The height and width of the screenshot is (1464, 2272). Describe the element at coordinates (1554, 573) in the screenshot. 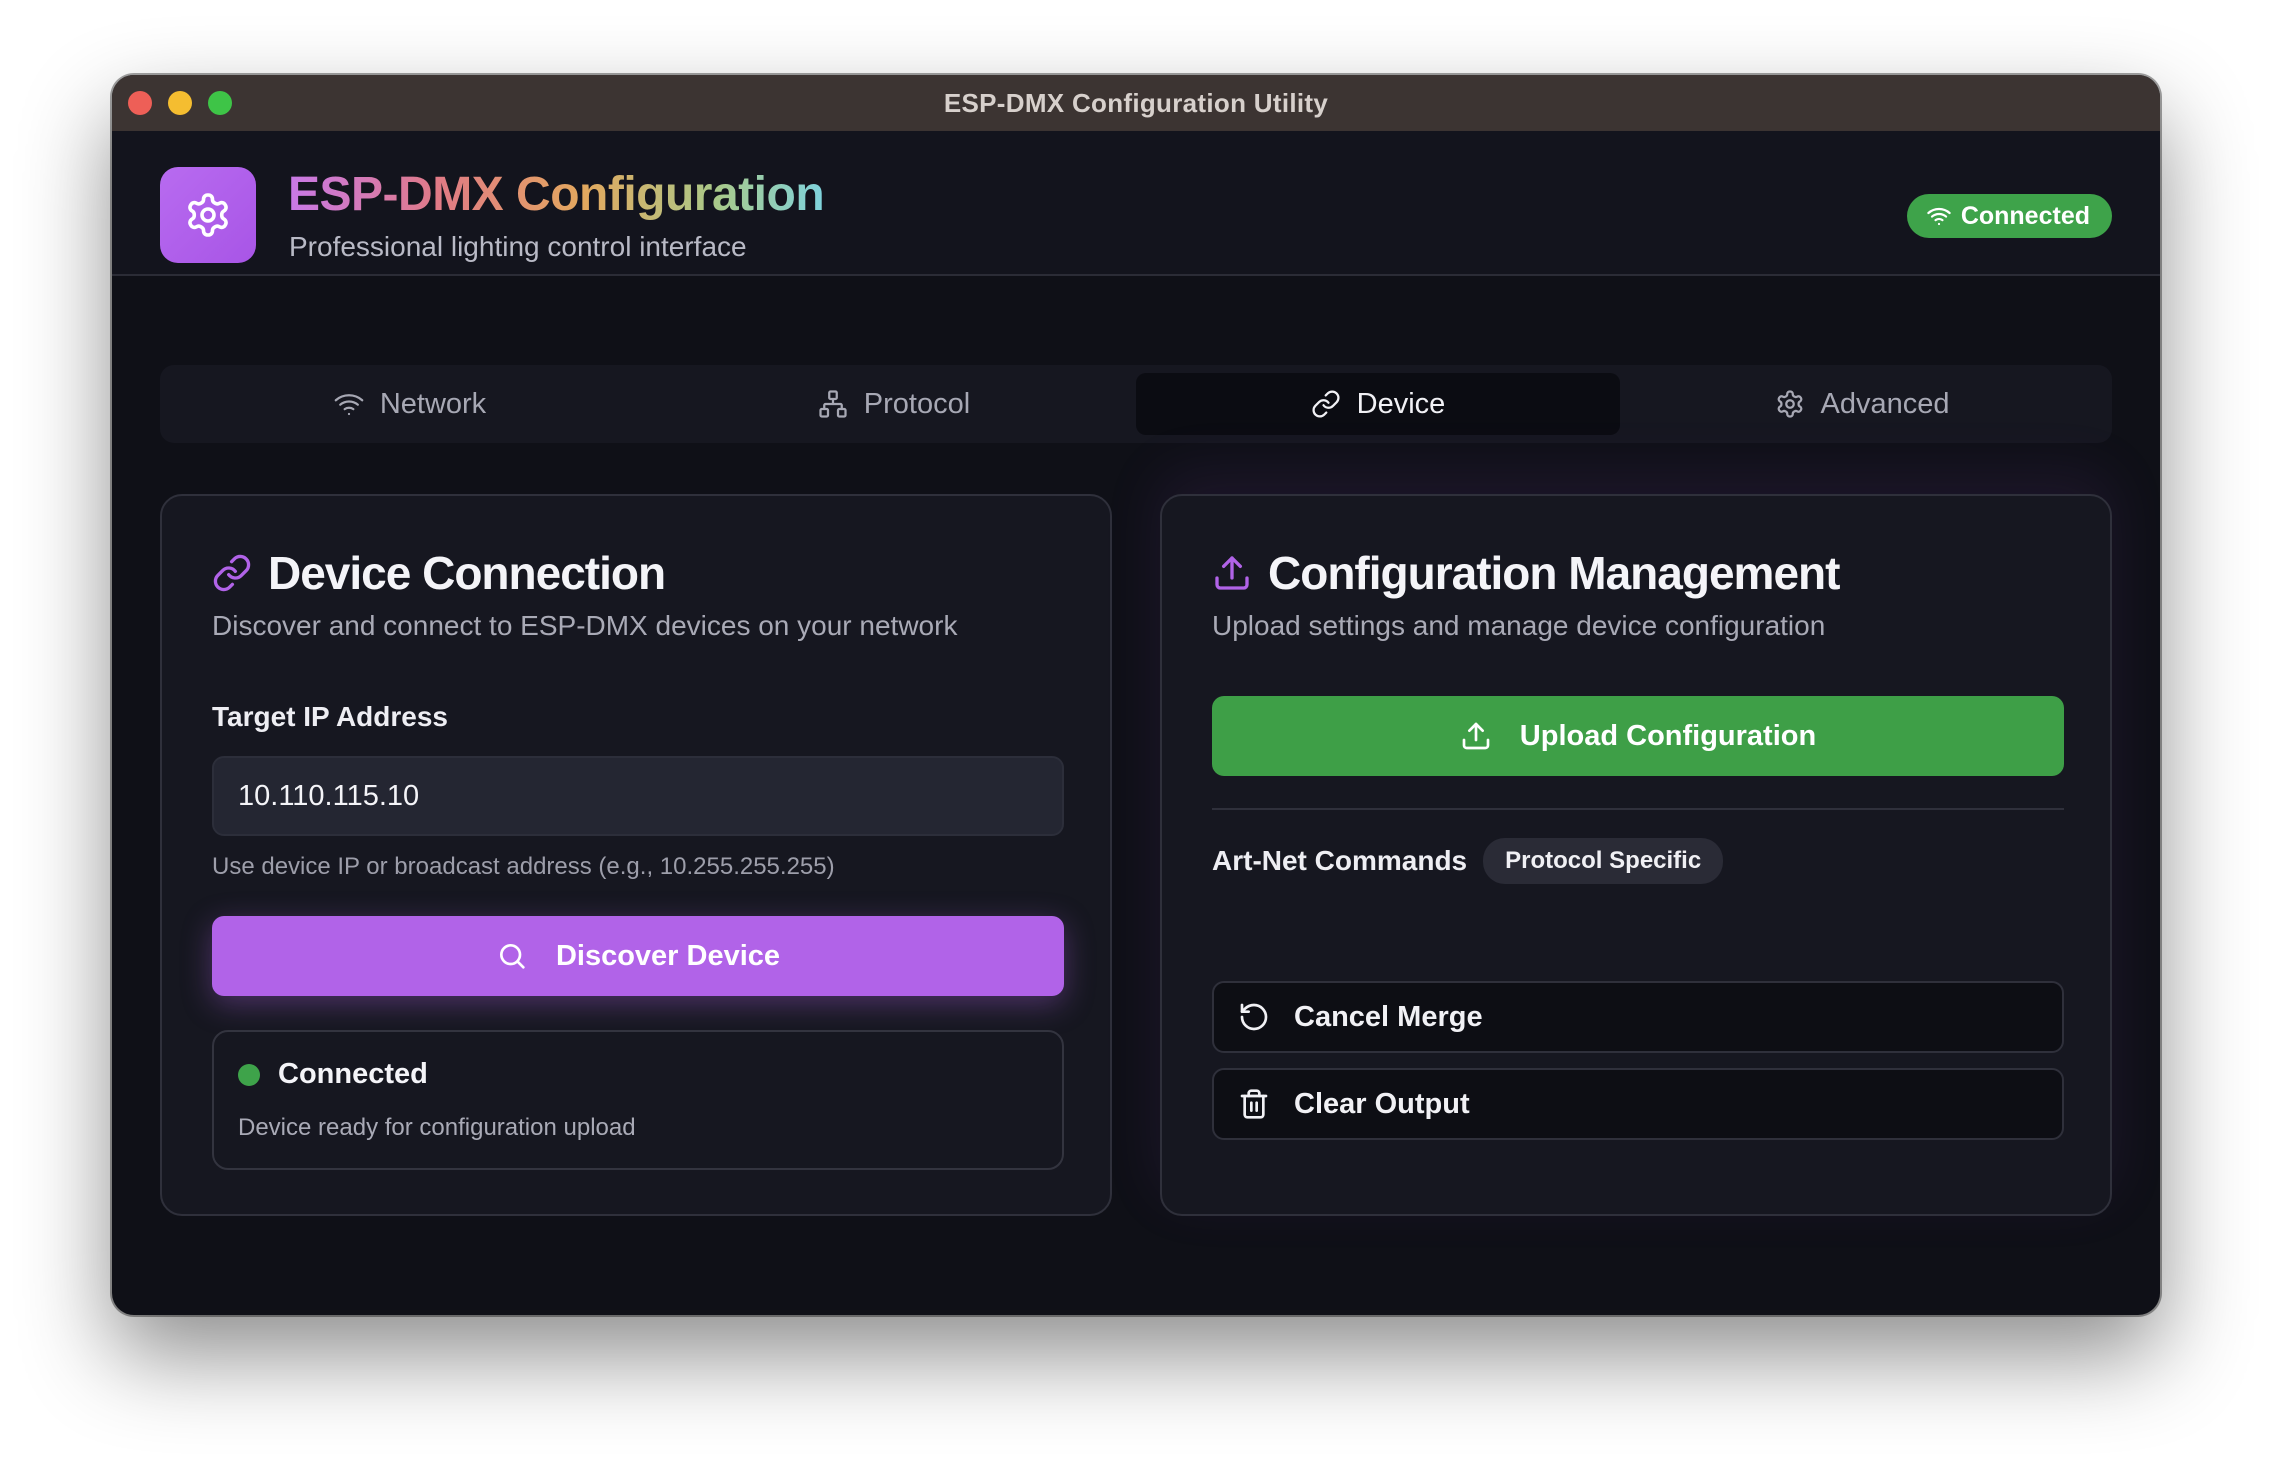

I see `config-management-title: Configuration Management` at that location.